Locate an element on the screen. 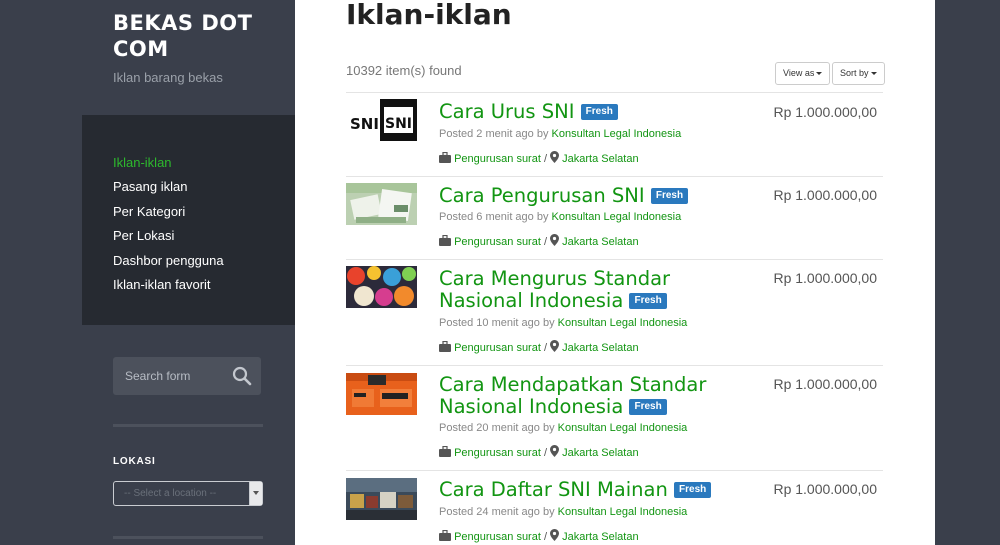  location-select: -- Select a location -- is located at coordinates (188, 493).